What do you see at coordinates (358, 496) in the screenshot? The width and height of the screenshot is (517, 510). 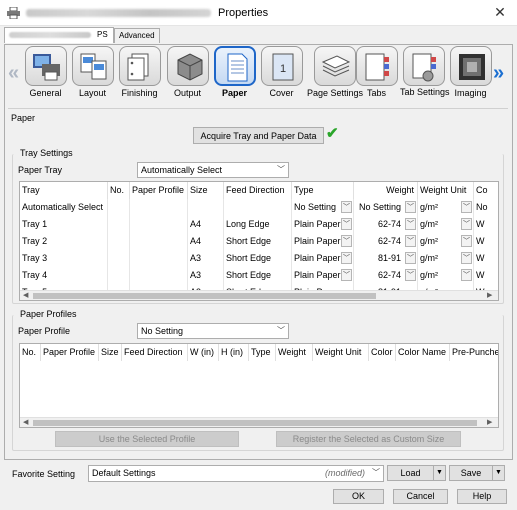 I see `ok-button: OK` at bounding box center [358, 496].